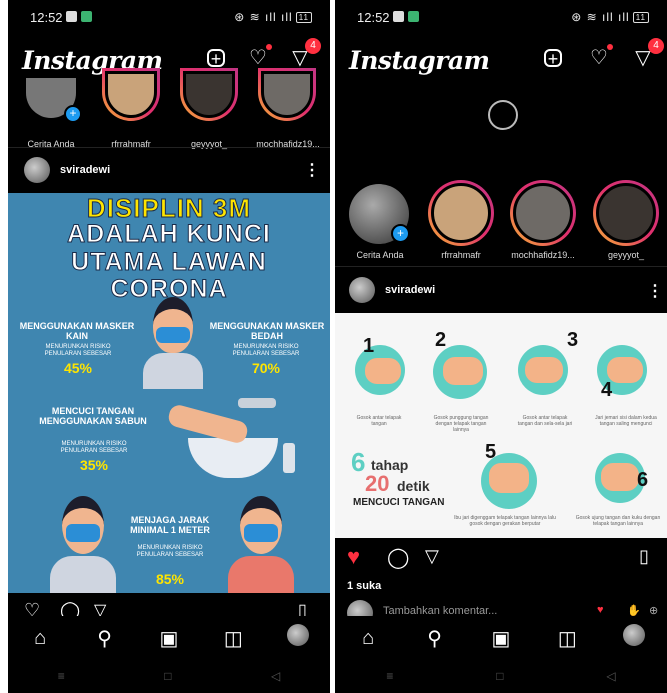 Image resolution: width=667 pixels, height=693 pixels. I want to click on item2-title: MENGGUNAKAN MASKER BEDAH, so click(267, 331).